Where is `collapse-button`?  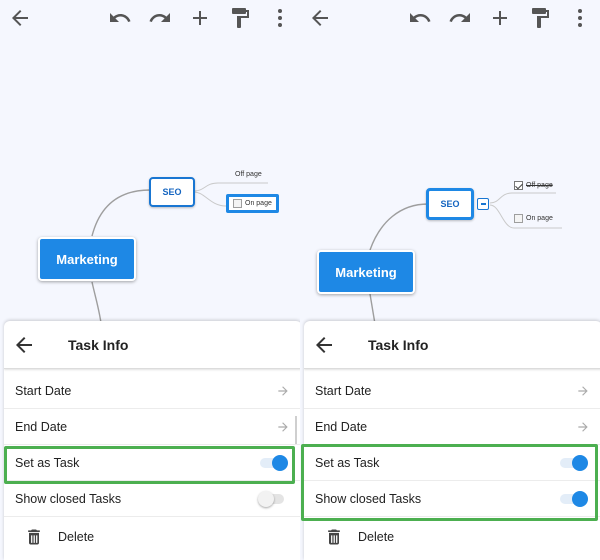 collapse-button is located at coordinates (483, 204).